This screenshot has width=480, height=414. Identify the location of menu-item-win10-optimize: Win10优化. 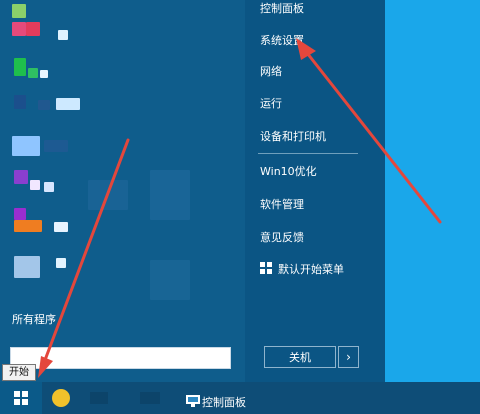
(288, 172).